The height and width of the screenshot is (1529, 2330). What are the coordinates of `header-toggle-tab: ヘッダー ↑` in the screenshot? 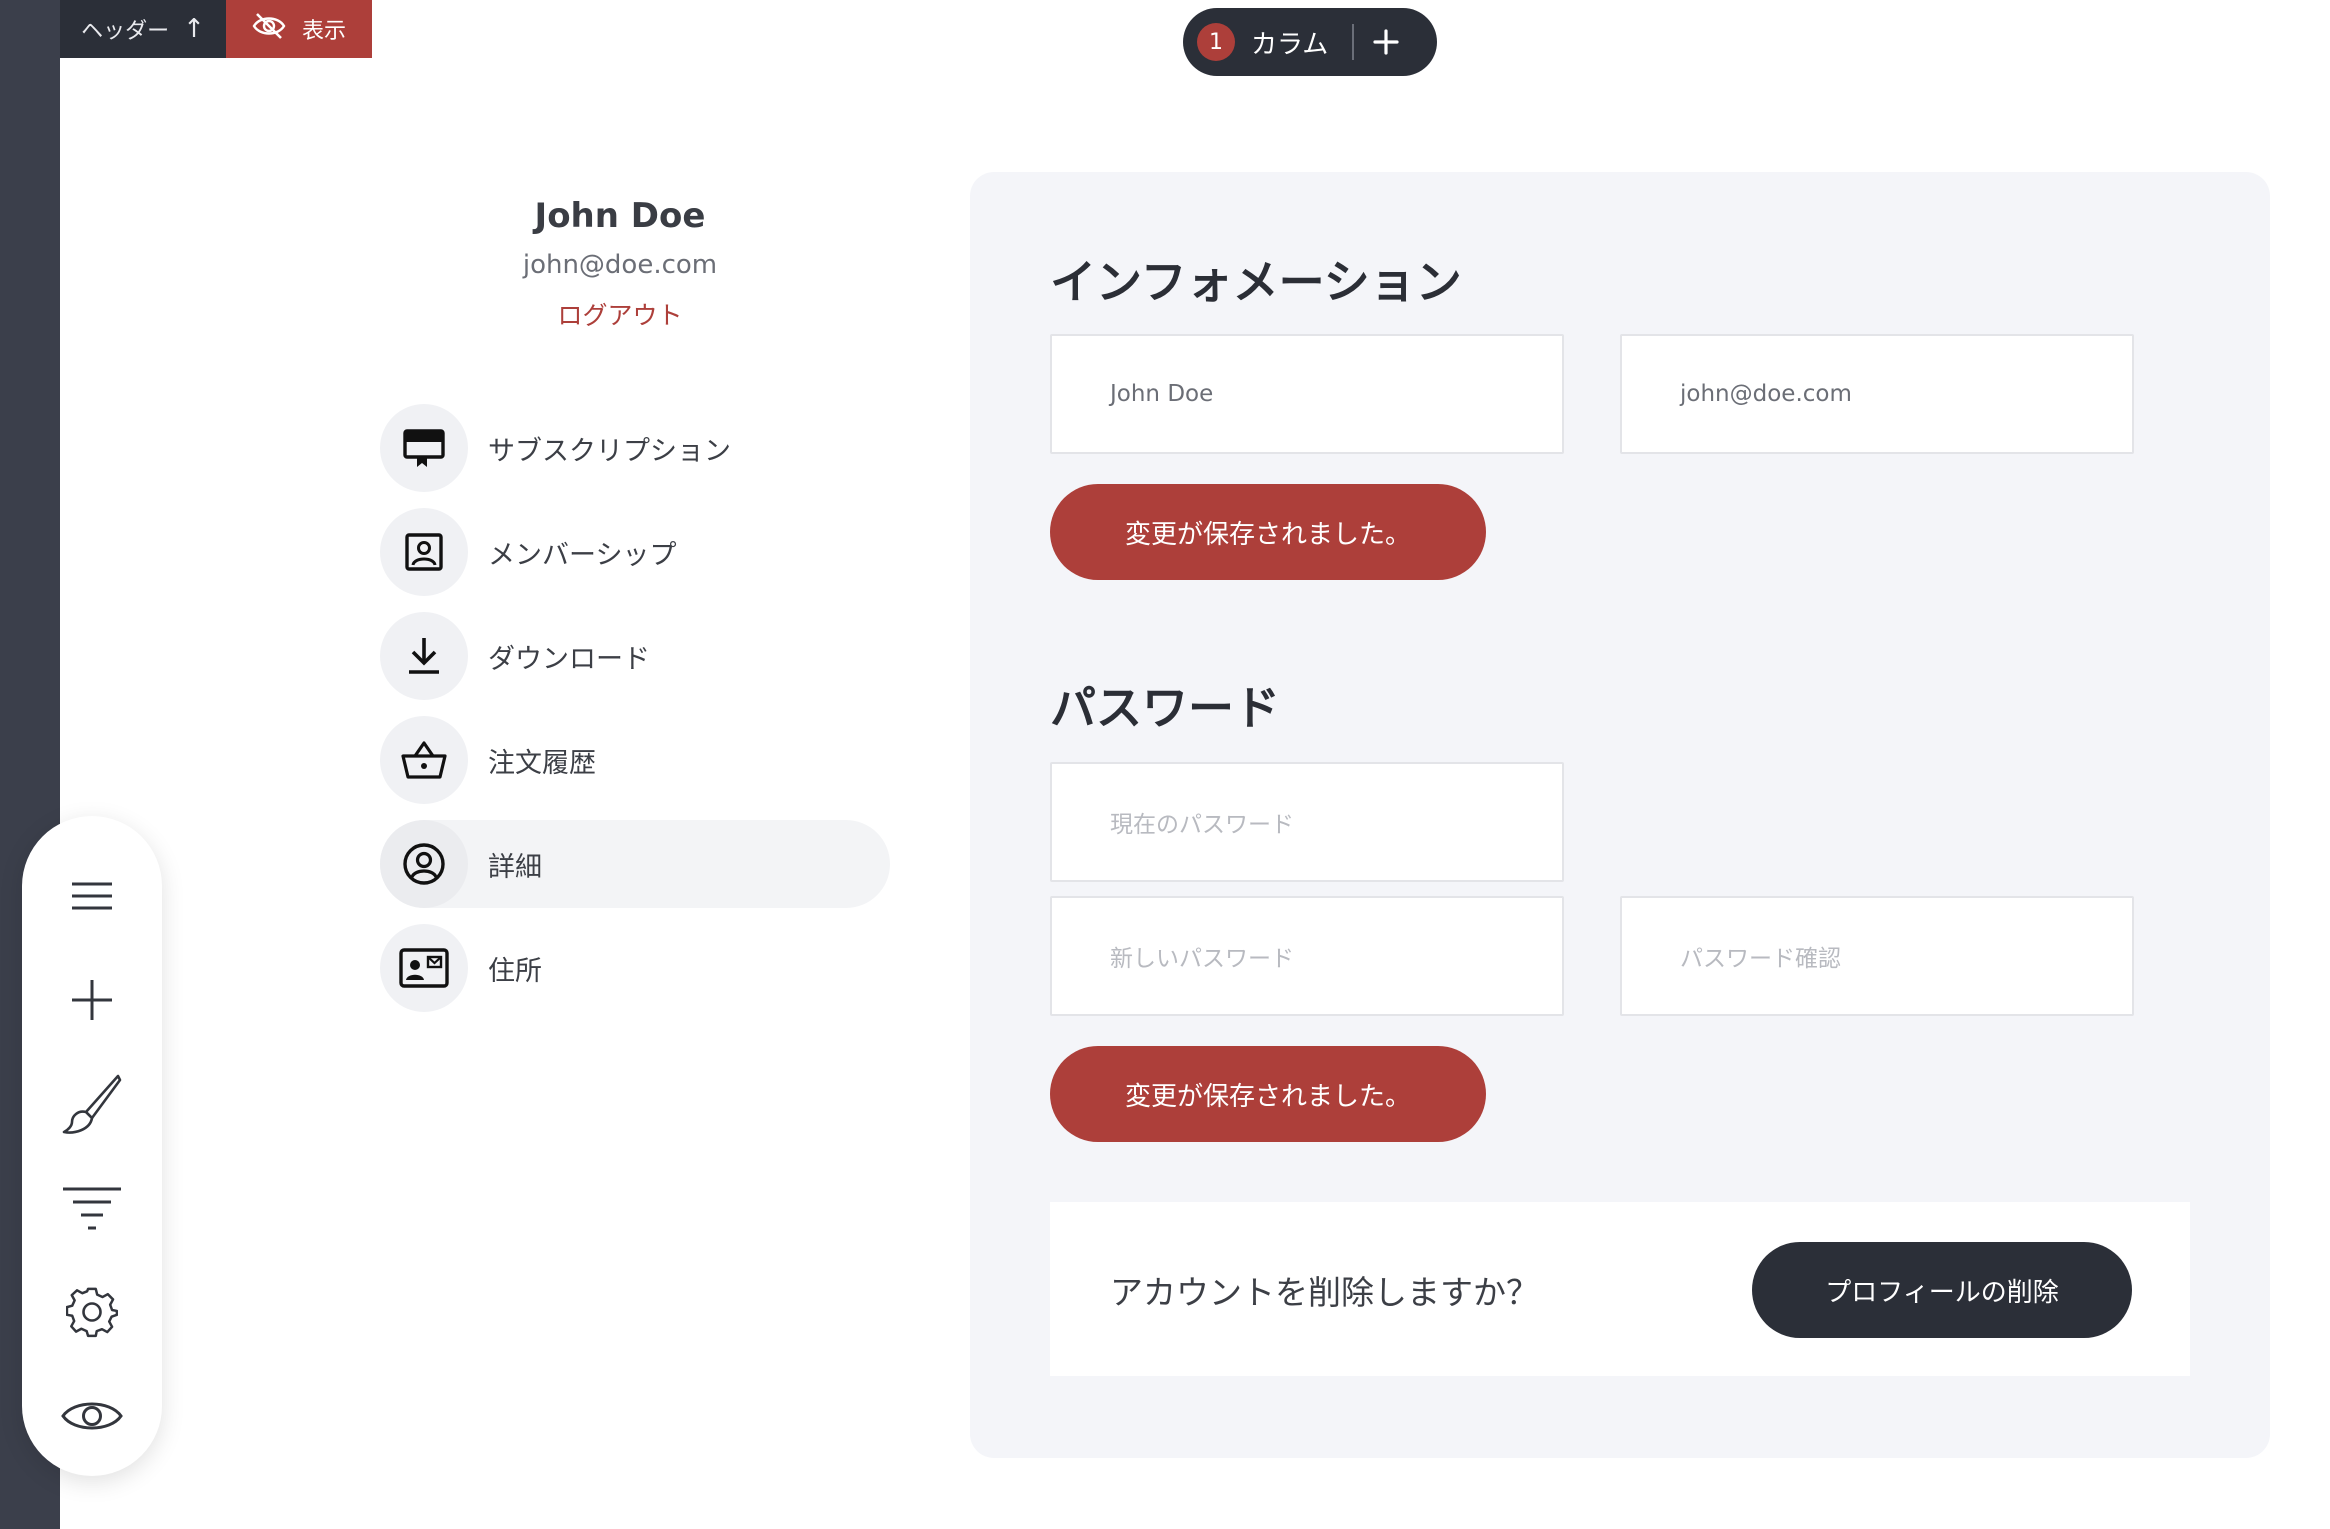 It's located at (143, 29).